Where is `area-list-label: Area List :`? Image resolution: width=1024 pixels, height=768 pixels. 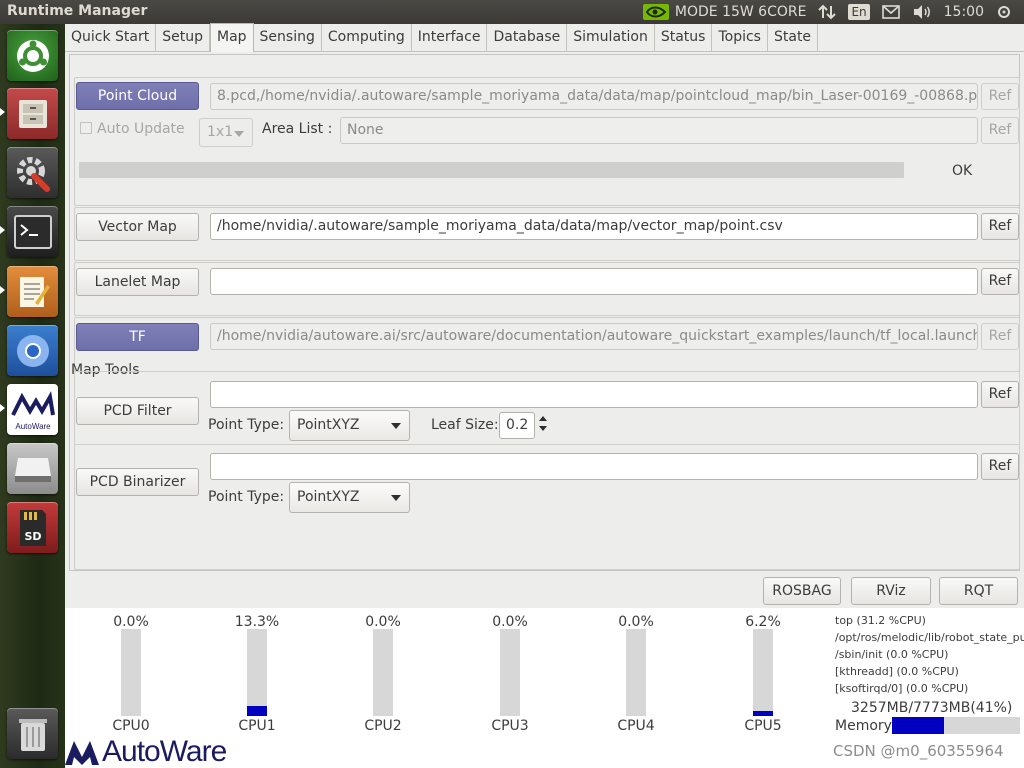 area-list-label: Area List : is located at coordinates (297, 129).